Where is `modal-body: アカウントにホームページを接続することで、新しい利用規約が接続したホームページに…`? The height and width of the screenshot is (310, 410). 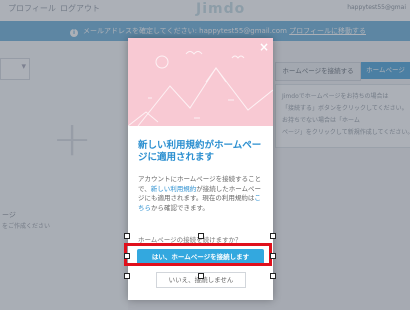 modal-body: アカウントにホームページを接続することで、新しい利用規約が接続したホームページに… is located at coordinates (202, 194).